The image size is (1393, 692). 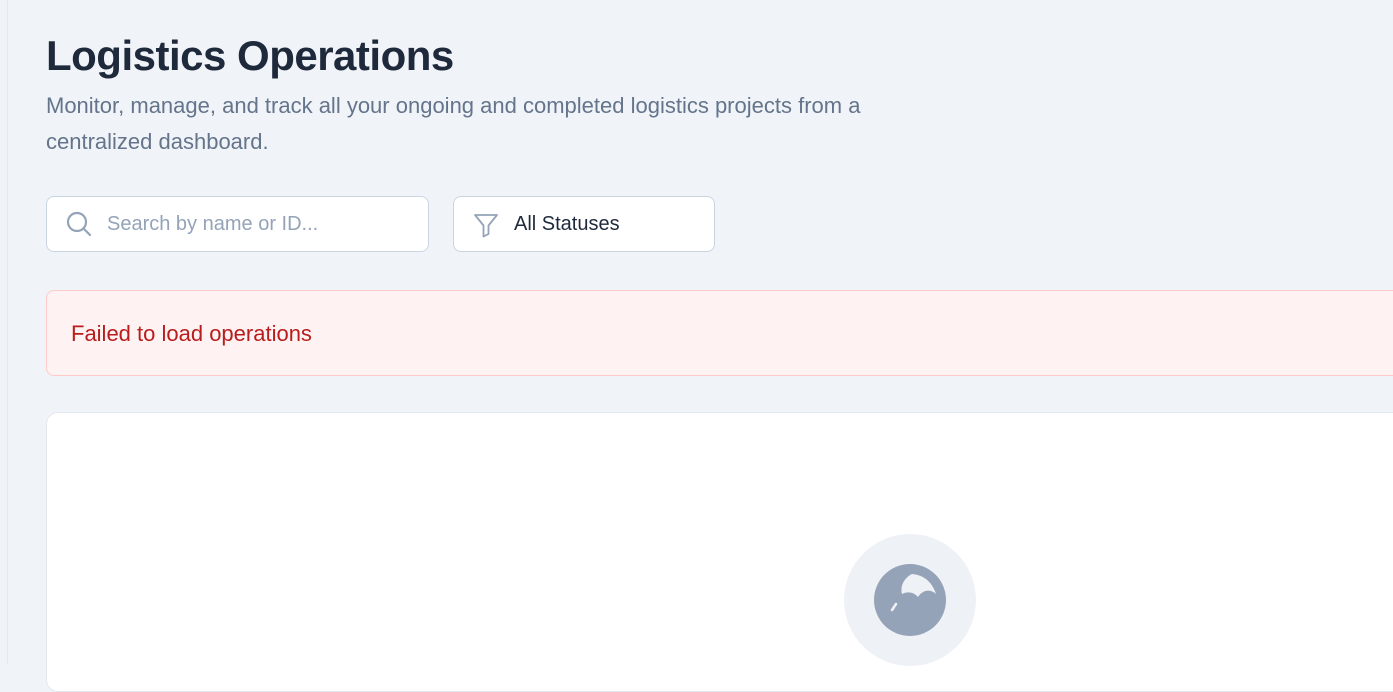 What do you see at coordinates (191, 333) in the screenshot?
I see `error-message: Failed to load operations` at bounding box center [191, 333].